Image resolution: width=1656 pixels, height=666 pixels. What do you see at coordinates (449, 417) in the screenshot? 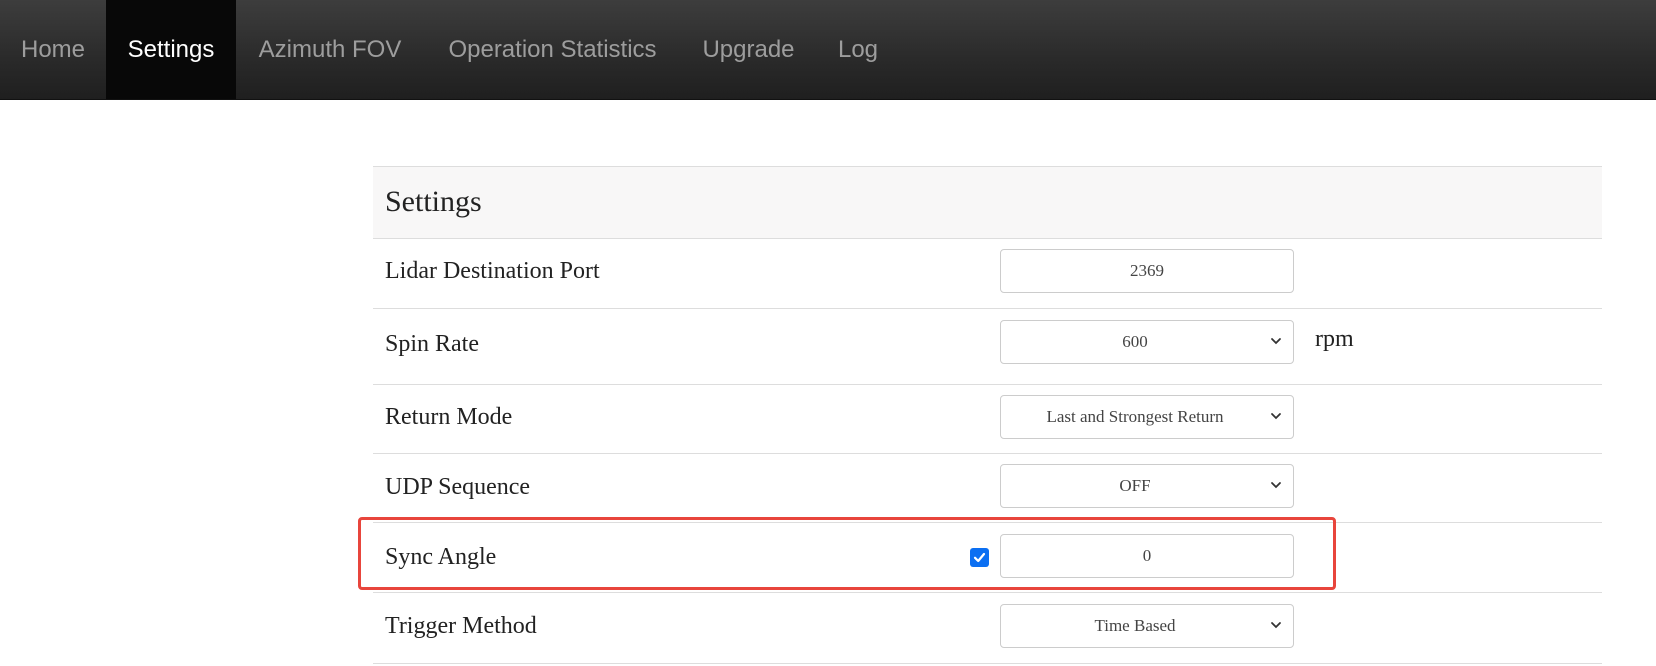
I see `return-mode-label: Return Mode` at bounding box center [449, 417].